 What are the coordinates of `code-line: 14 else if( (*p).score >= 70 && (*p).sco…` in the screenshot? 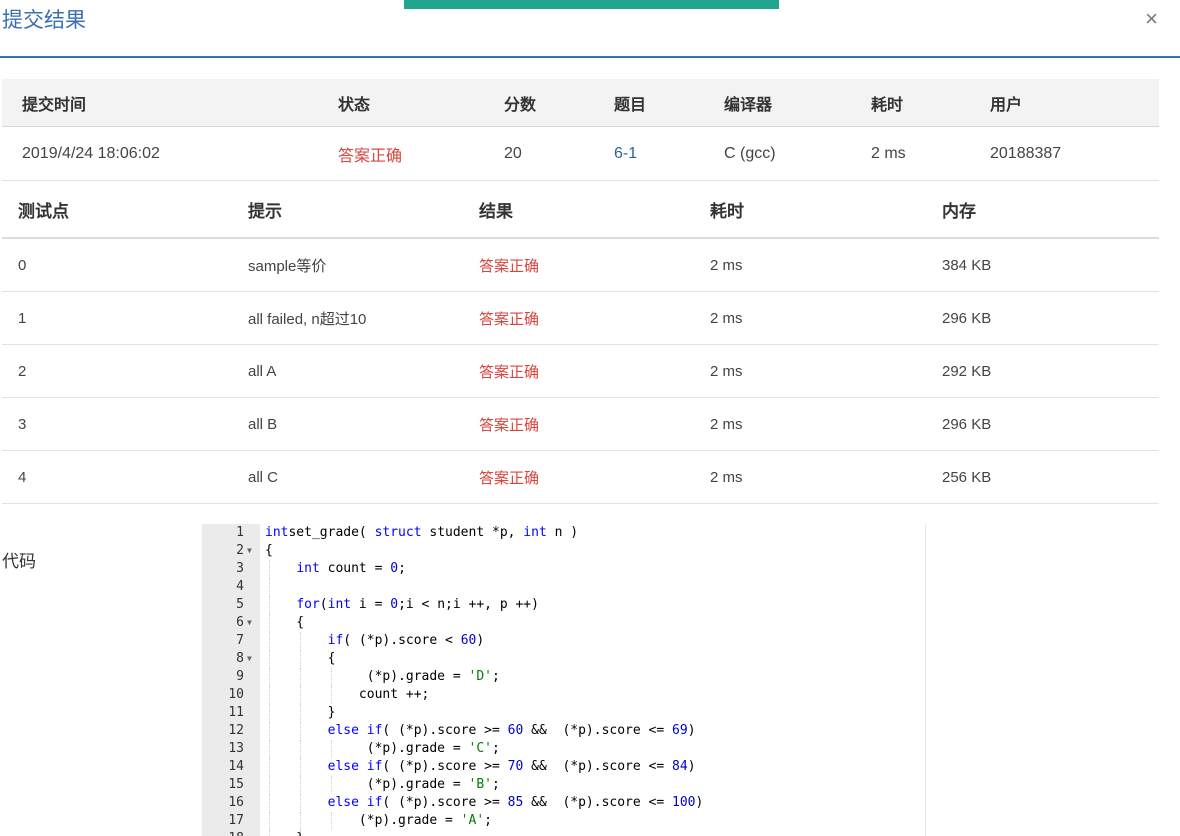 It's located at (563, 767).